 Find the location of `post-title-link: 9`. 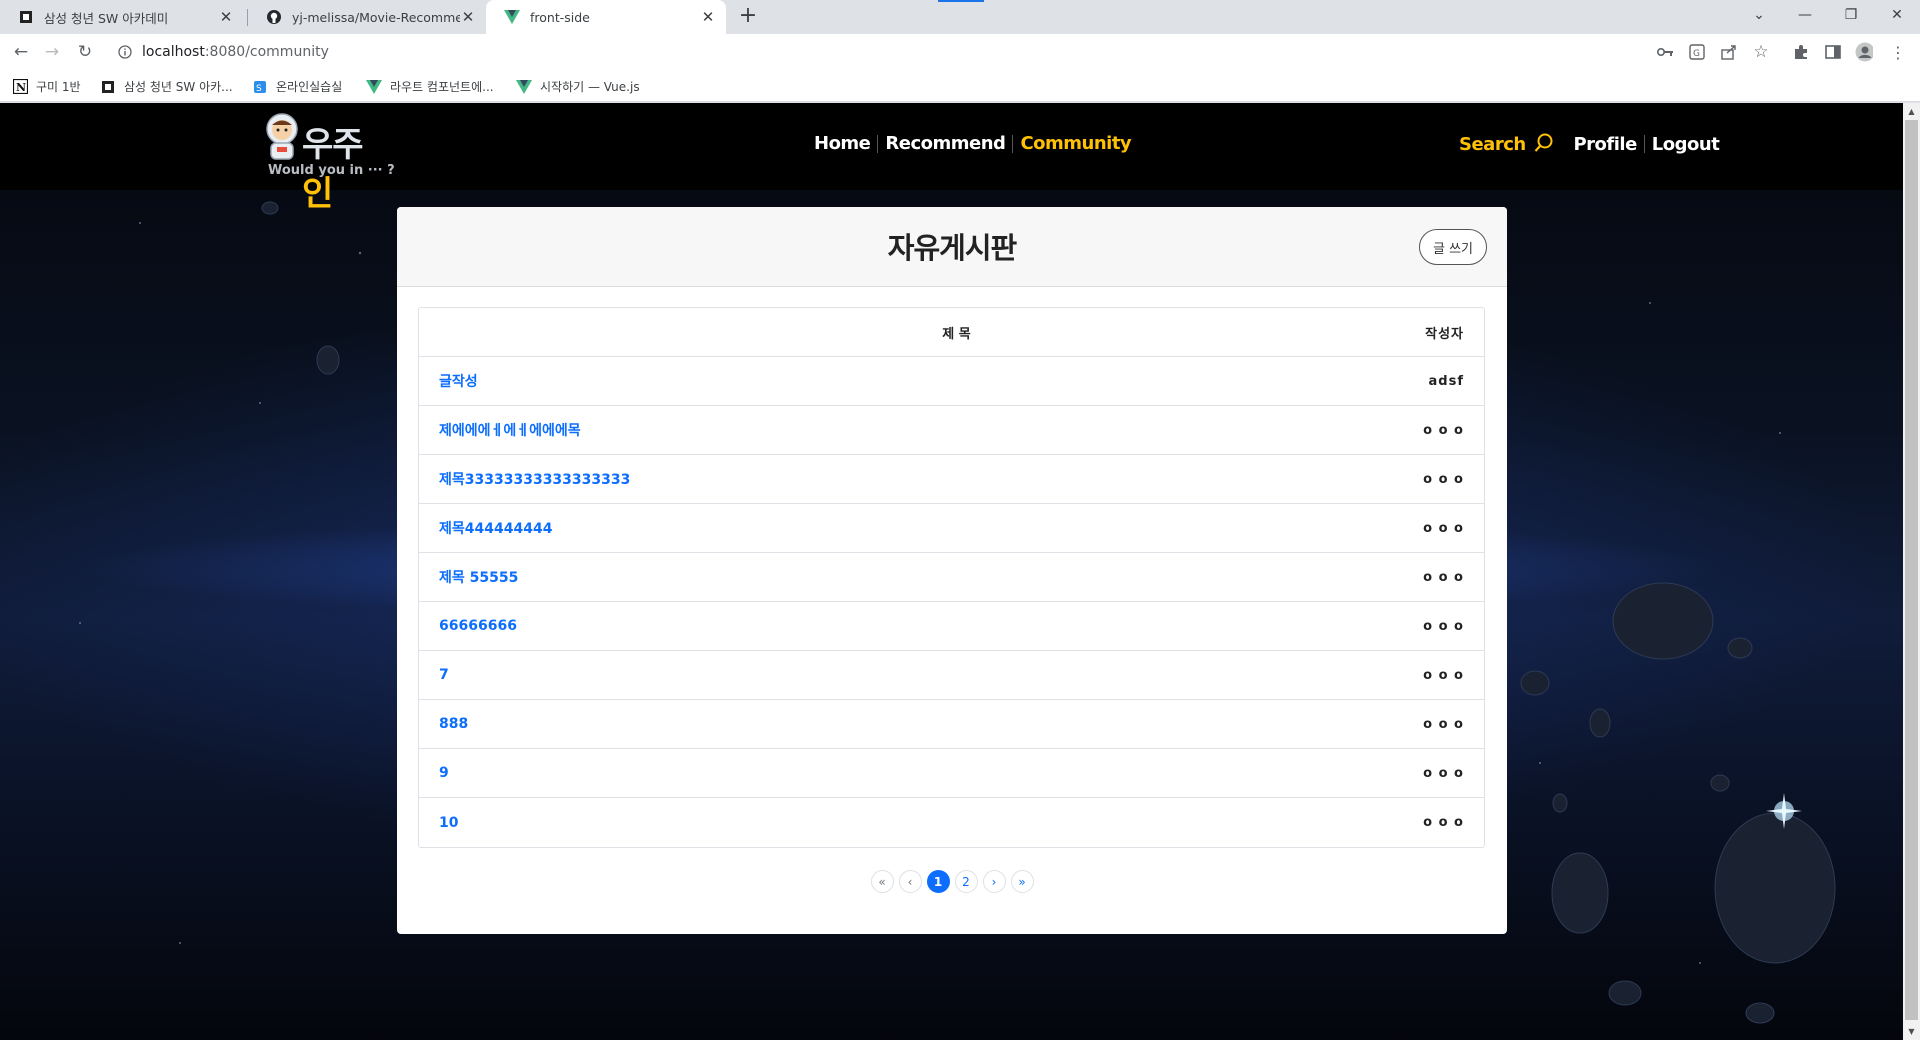

post-title-link: 9 is located at coordinates (444, 773).